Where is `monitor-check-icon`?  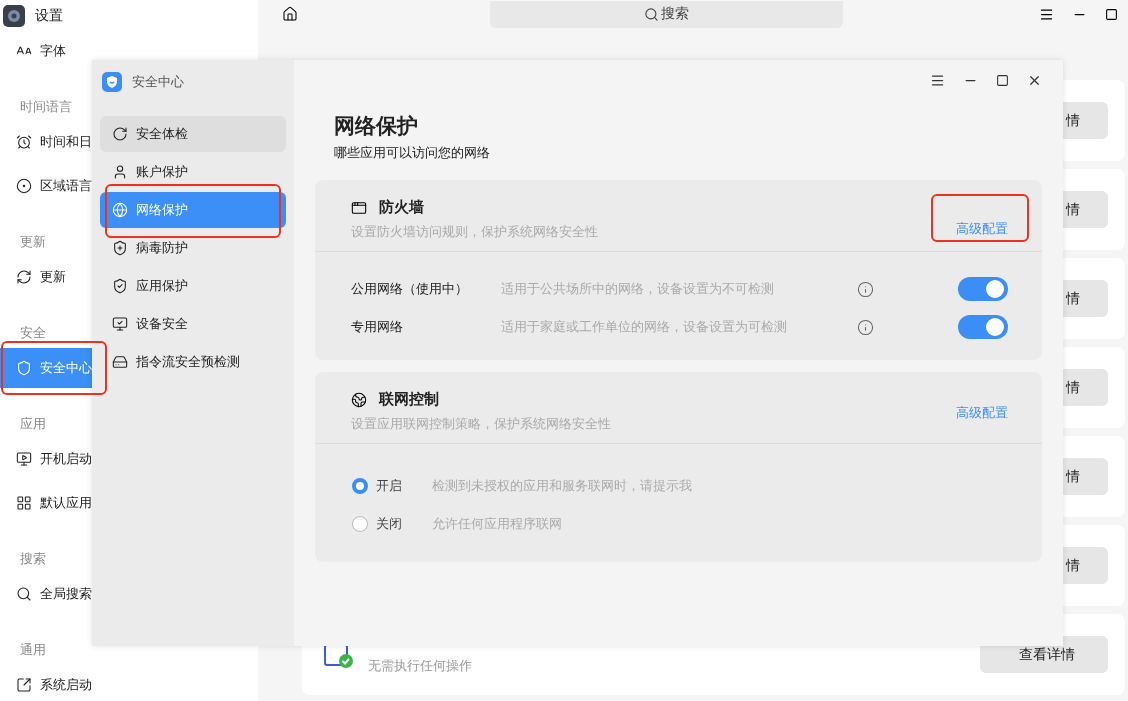
monitor-check-icon is located at coordinates (120, 324).